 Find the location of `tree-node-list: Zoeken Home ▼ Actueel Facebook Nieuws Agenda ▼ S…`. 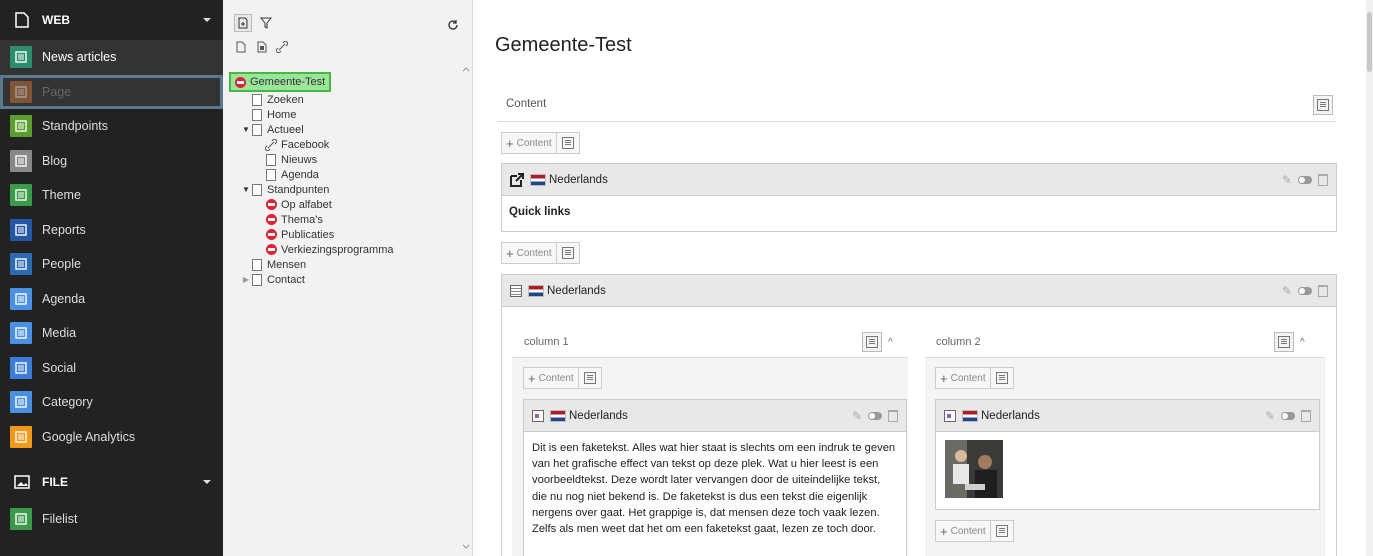

tree-node-list: Zoeken Home ▼ Actueel Facebook Nieuws Agenda ▼ S… is located at coordinates (342, 189).